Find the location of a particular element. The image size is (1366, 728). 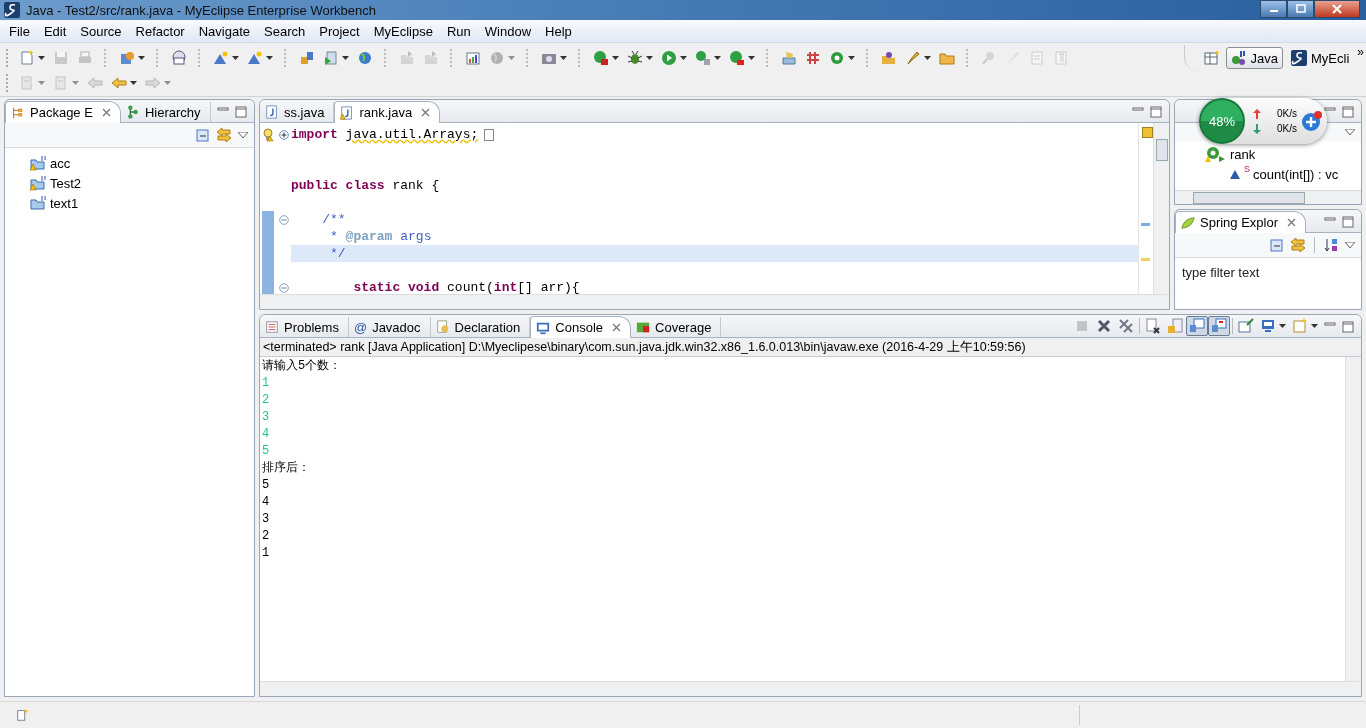

menu-item: Window is located at coordinates (508, 31).